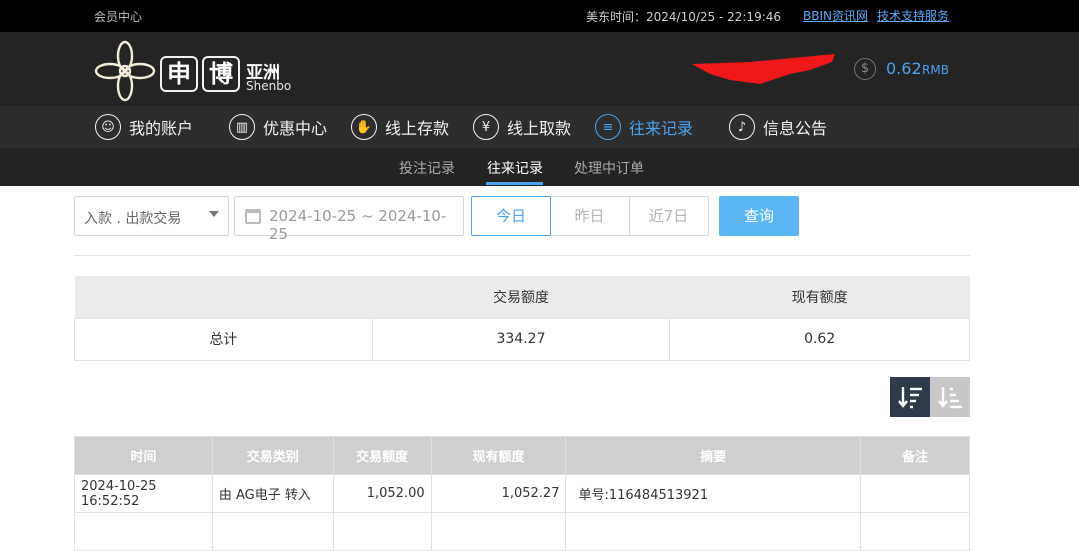 This screenshot has height=551, width=1079. I want to click on summary-total-balance: 0.62, so click(819, 339).